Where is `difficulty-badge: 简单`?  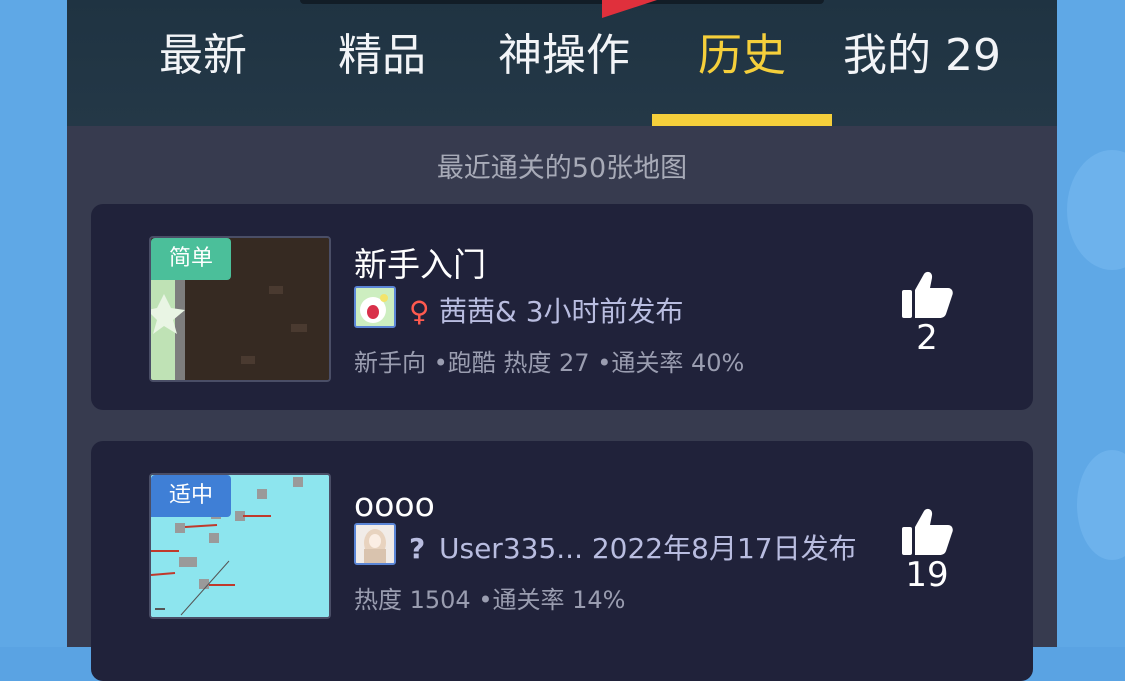
difficulty-badge: 简单 is located at coordinates (191, 259).